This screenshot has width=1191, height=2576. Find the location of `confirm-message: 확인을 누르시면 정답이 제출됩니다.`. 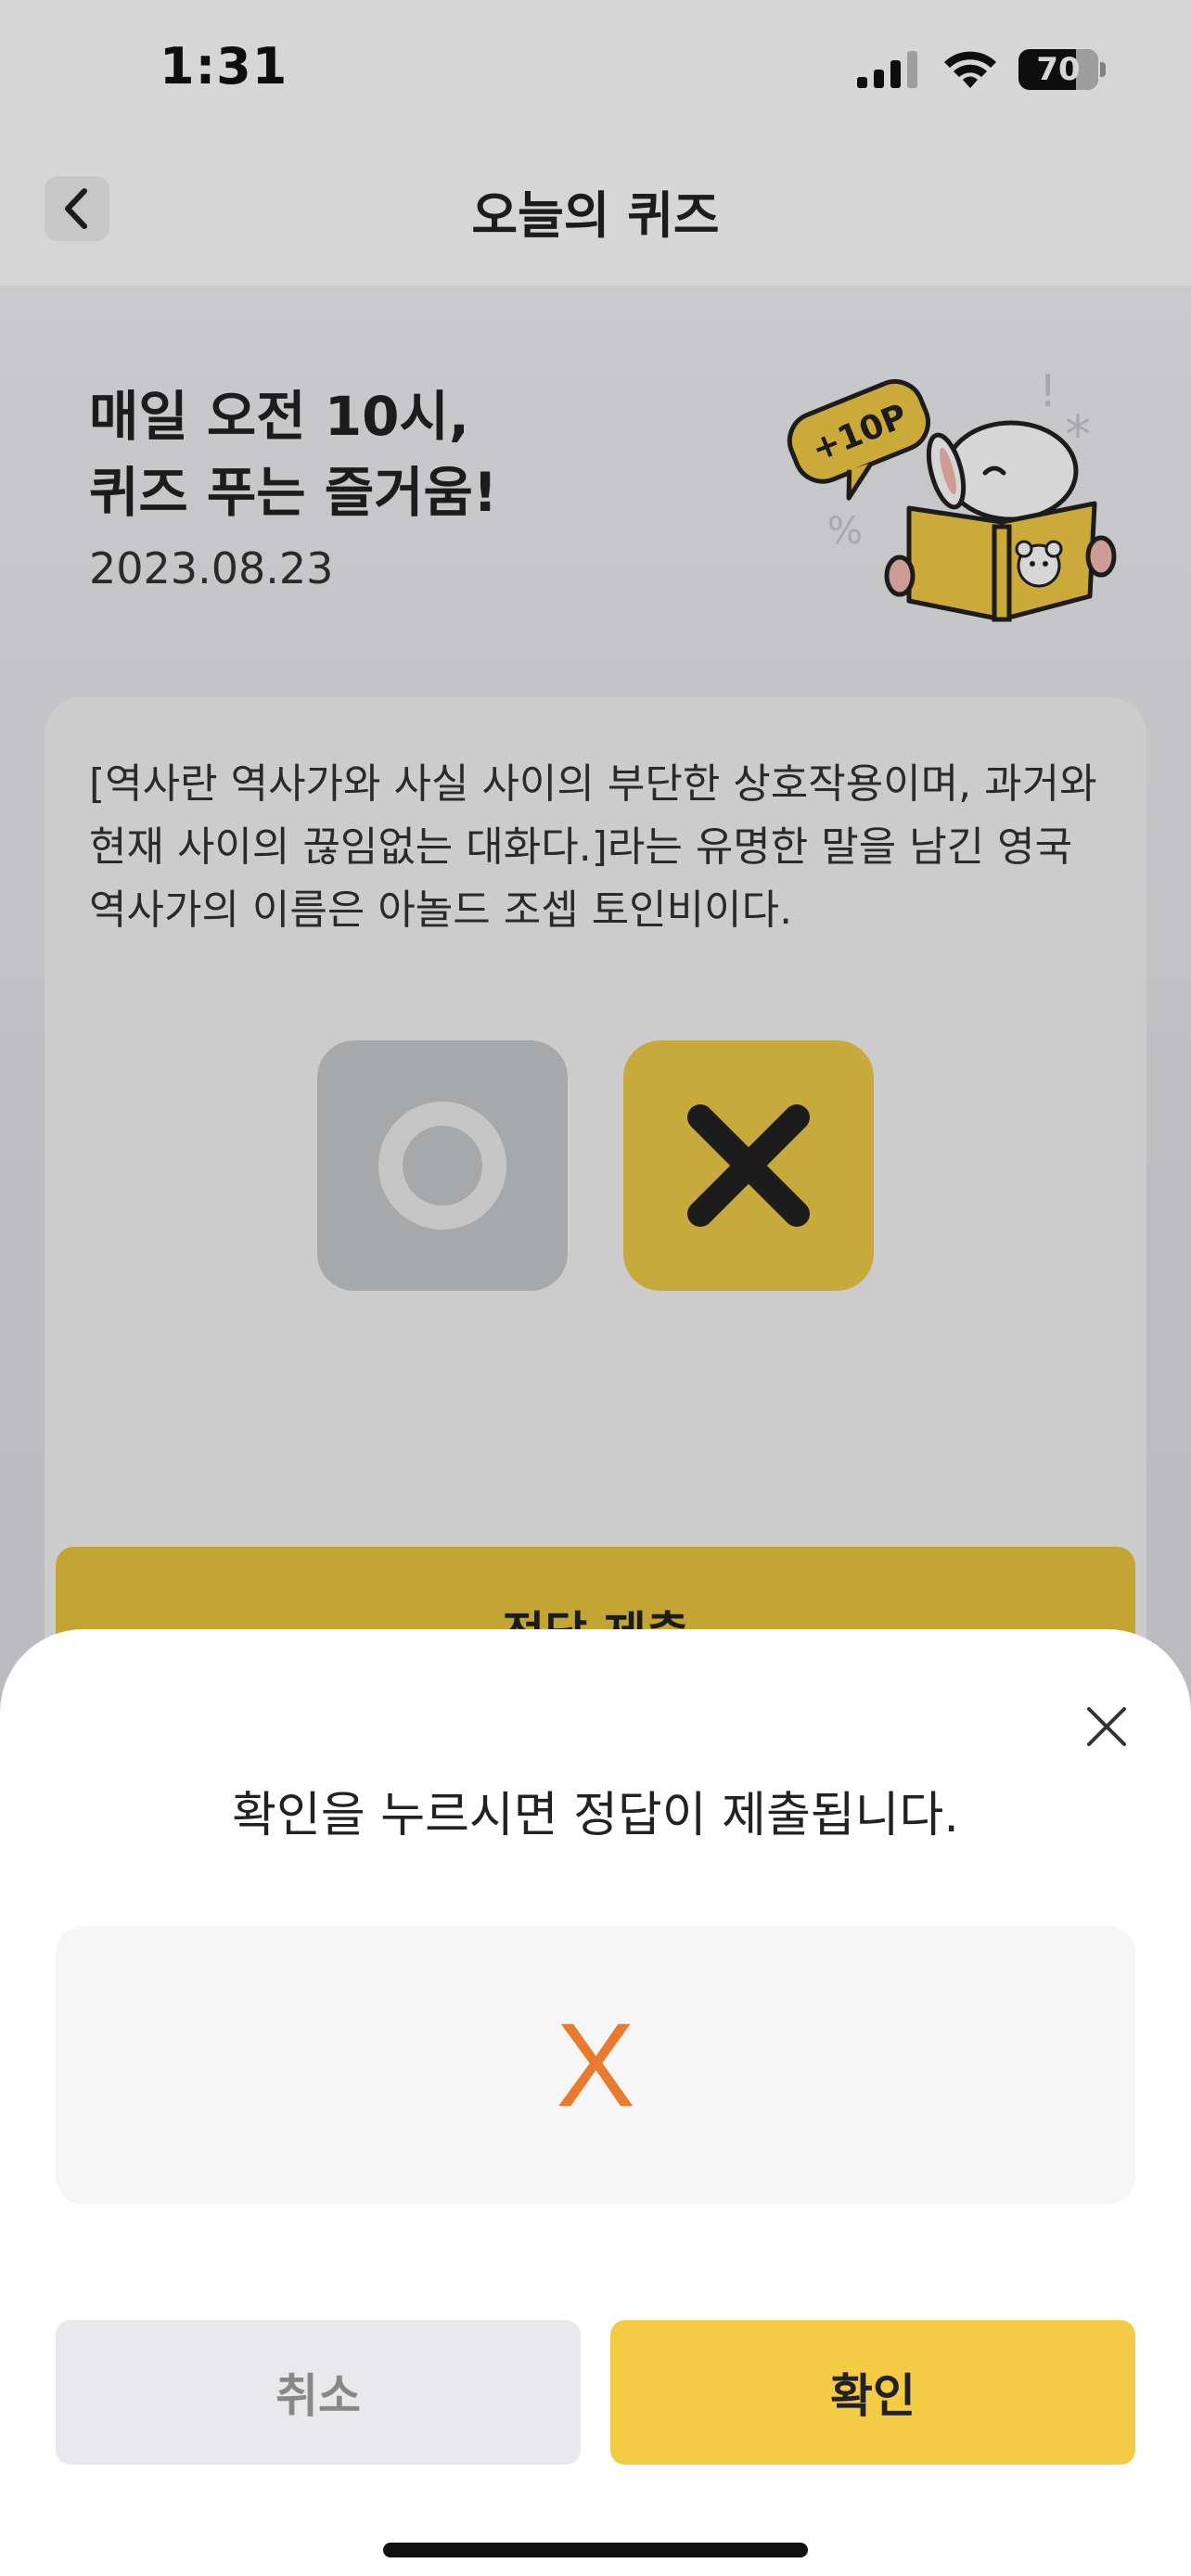

confirm-message: 확인을 누르시면 정답이 제출됩니다. is located at coordinates (595, 1815).